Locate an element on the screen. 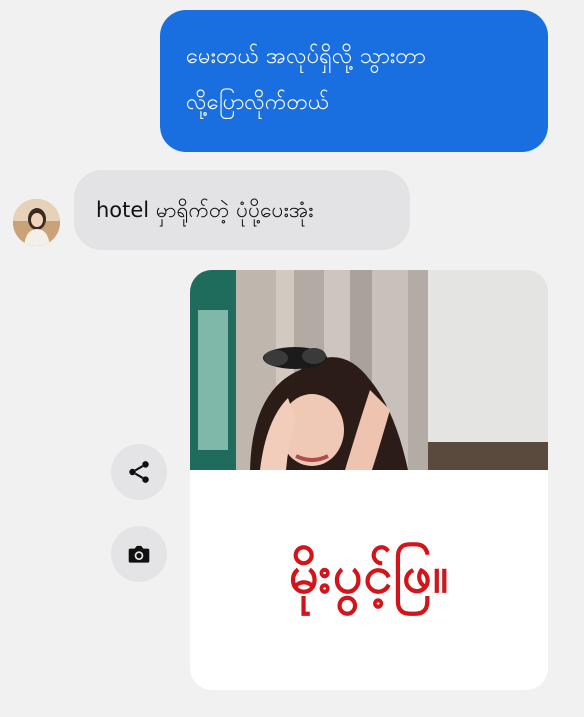 Image resolution: width=584 pixels, height=717 pixels. outgoing-message-line-1: မေးတယ် အလုပ်ရှိလို့ သွားတာ is located at coordinates (306, 56).